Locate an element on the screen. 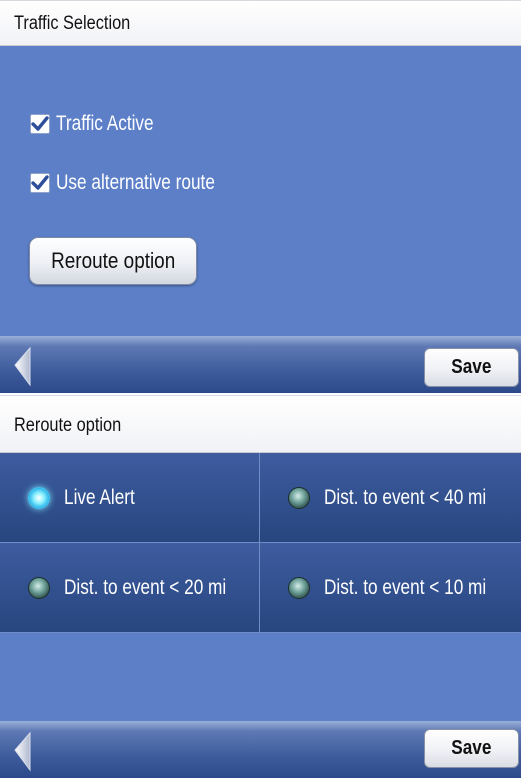 The width and height of the screenshot is (521, 779). reroute-option-header: Reroute option is located at coordinates (260, 424).